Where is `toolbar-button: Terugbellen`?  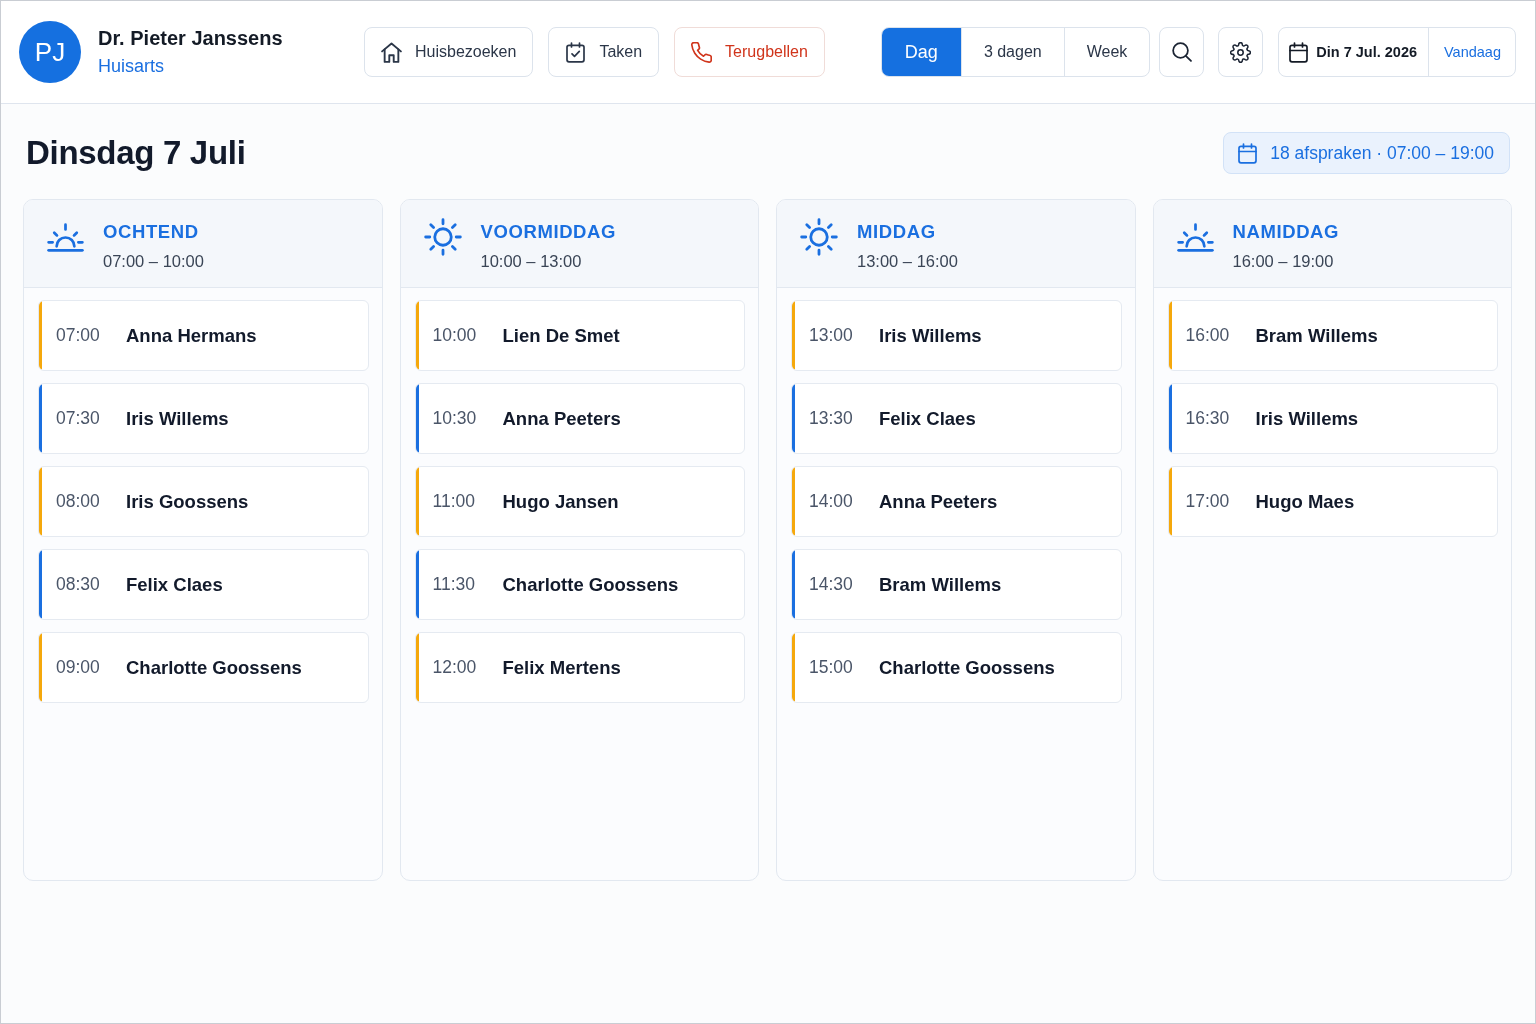 toolbar-button: Terugbellen is located at coordinates (749, 52).